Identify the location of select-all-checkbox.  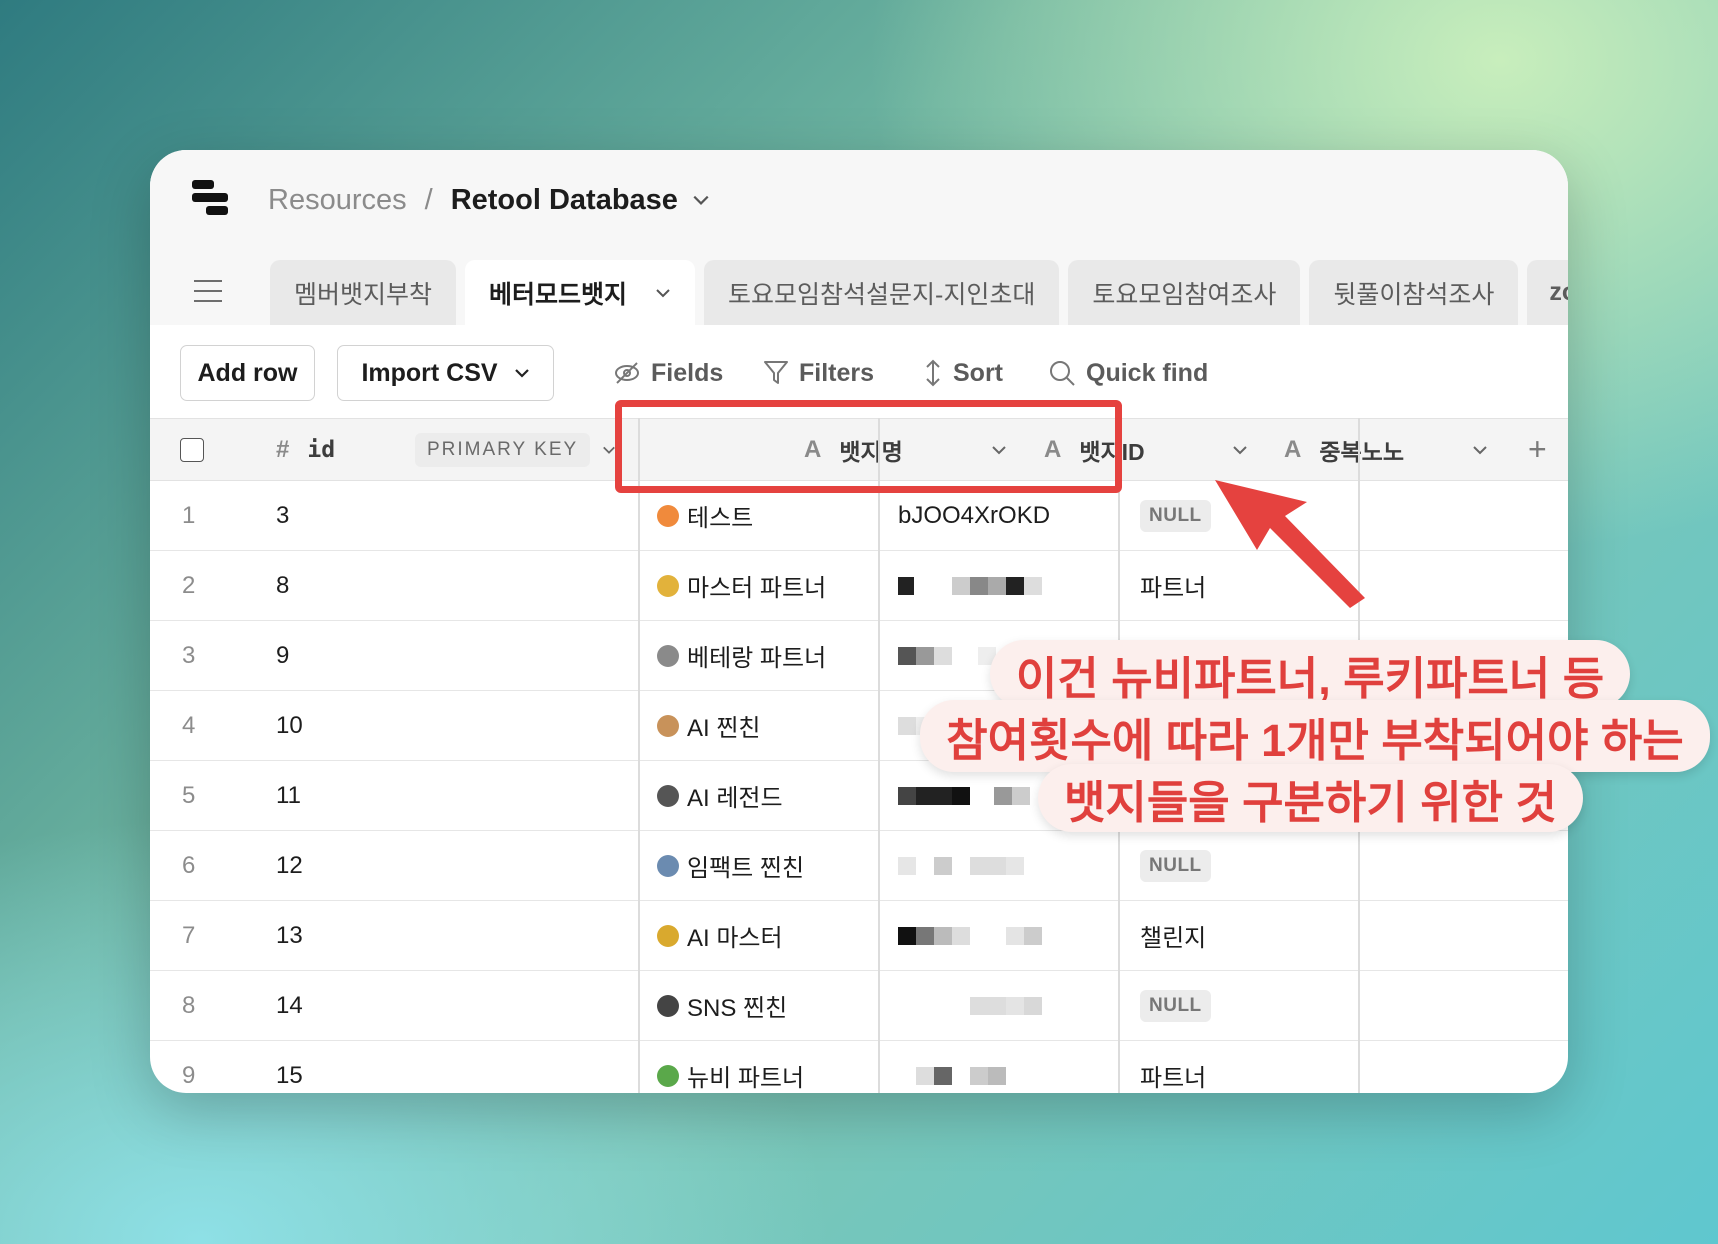
(192, 449).